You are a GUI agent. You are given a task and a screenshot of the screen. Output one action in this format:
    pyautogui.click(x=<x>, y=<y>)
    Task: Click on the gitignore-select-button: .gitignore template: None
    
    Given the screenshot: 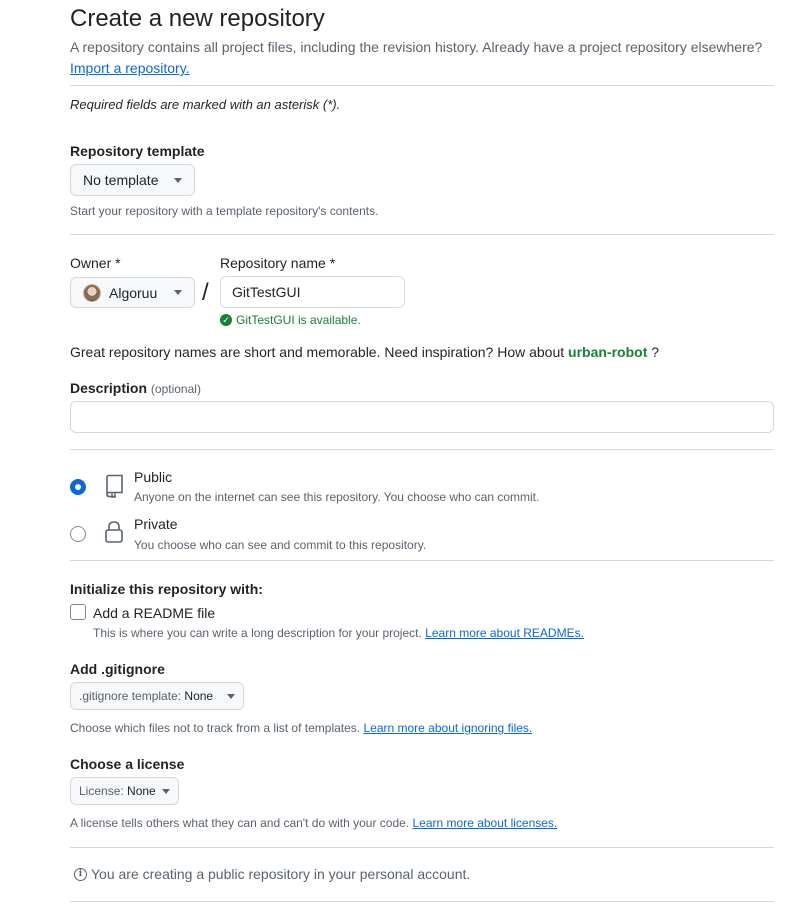 What is the action you would take?
    pyautogui.click(x=157, y=696)
    